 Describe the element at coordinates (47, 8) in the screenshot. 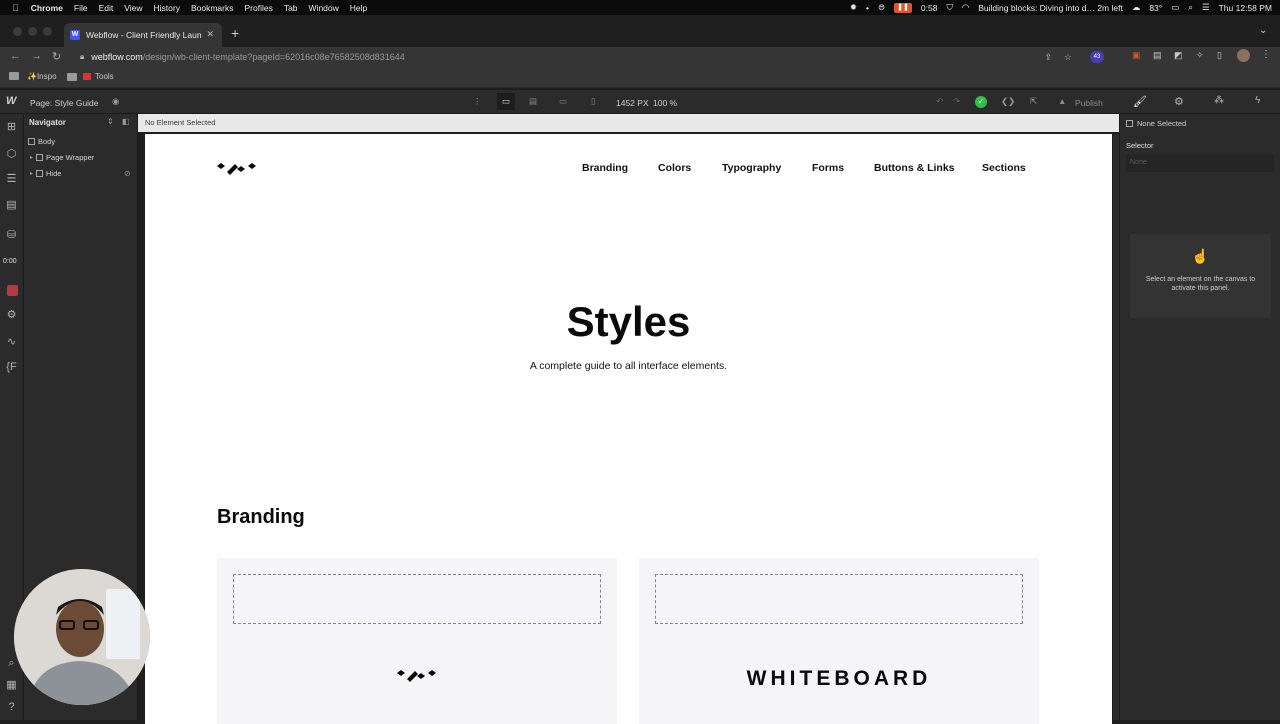

I see `menu-app-name: Chrome` at that location.